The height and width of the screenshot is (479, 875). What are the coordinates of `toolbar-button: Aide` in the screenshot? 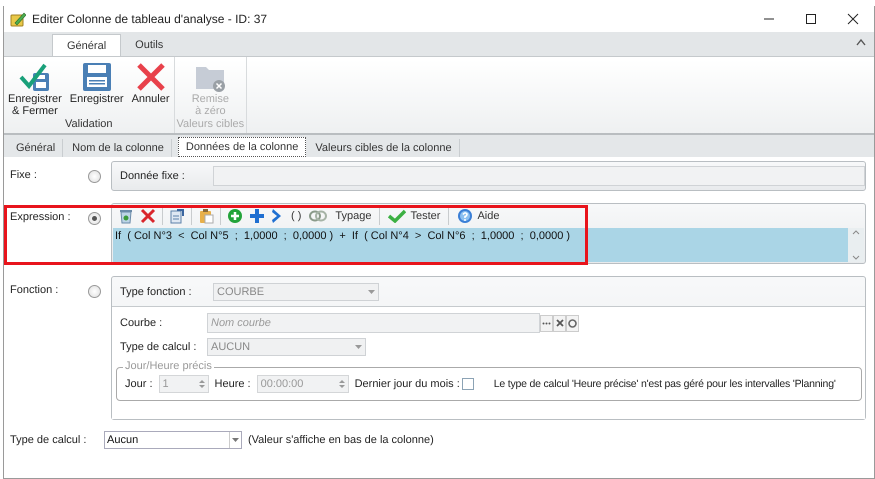 It's located at (478, 216).